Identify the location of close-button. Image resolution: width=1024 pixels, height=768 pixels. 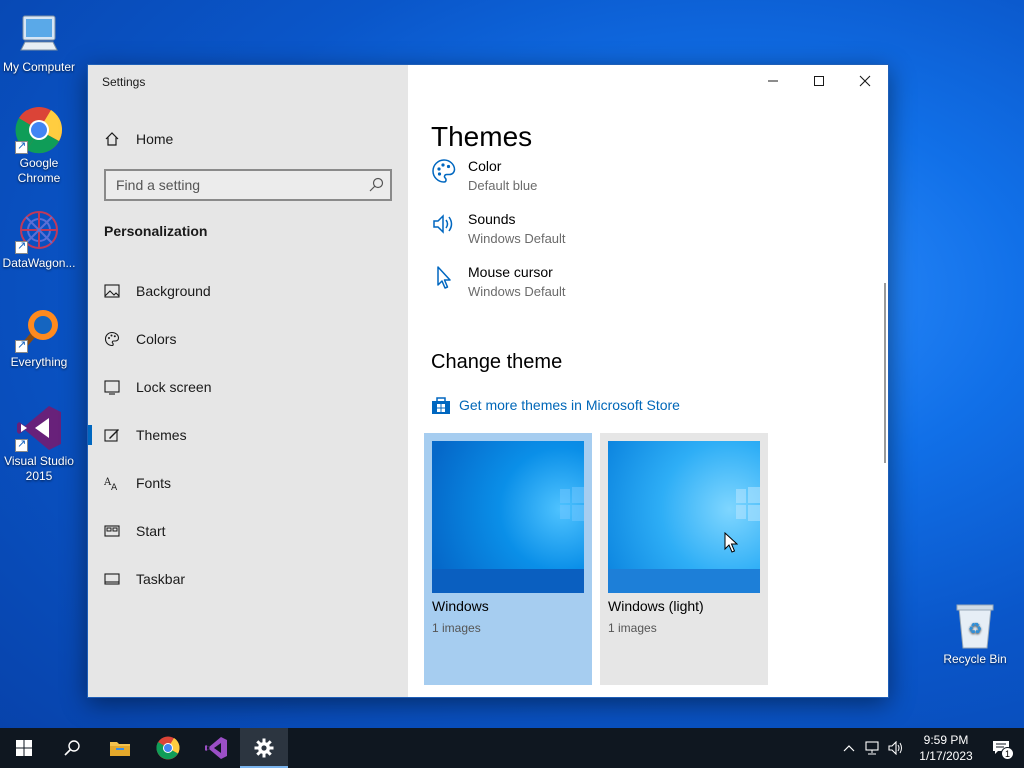
(865, 81).